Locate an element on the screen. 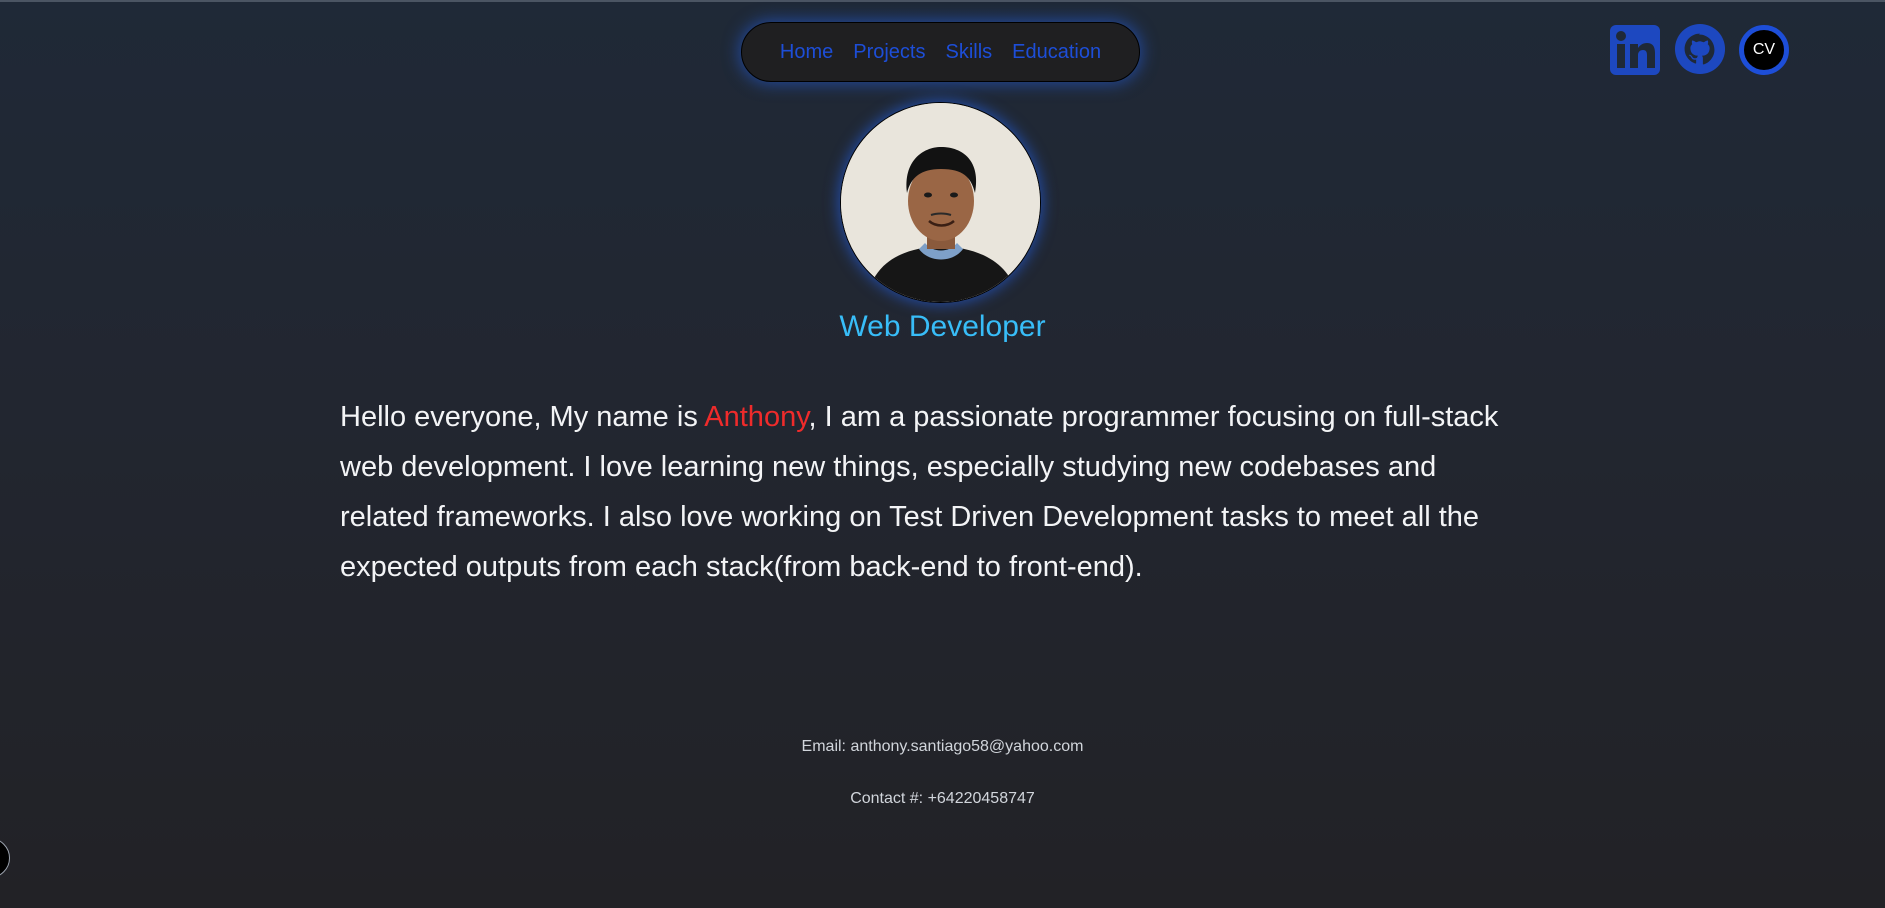 The image size is (1885, 908). profile-avatar is located at coordinates (940, 202).